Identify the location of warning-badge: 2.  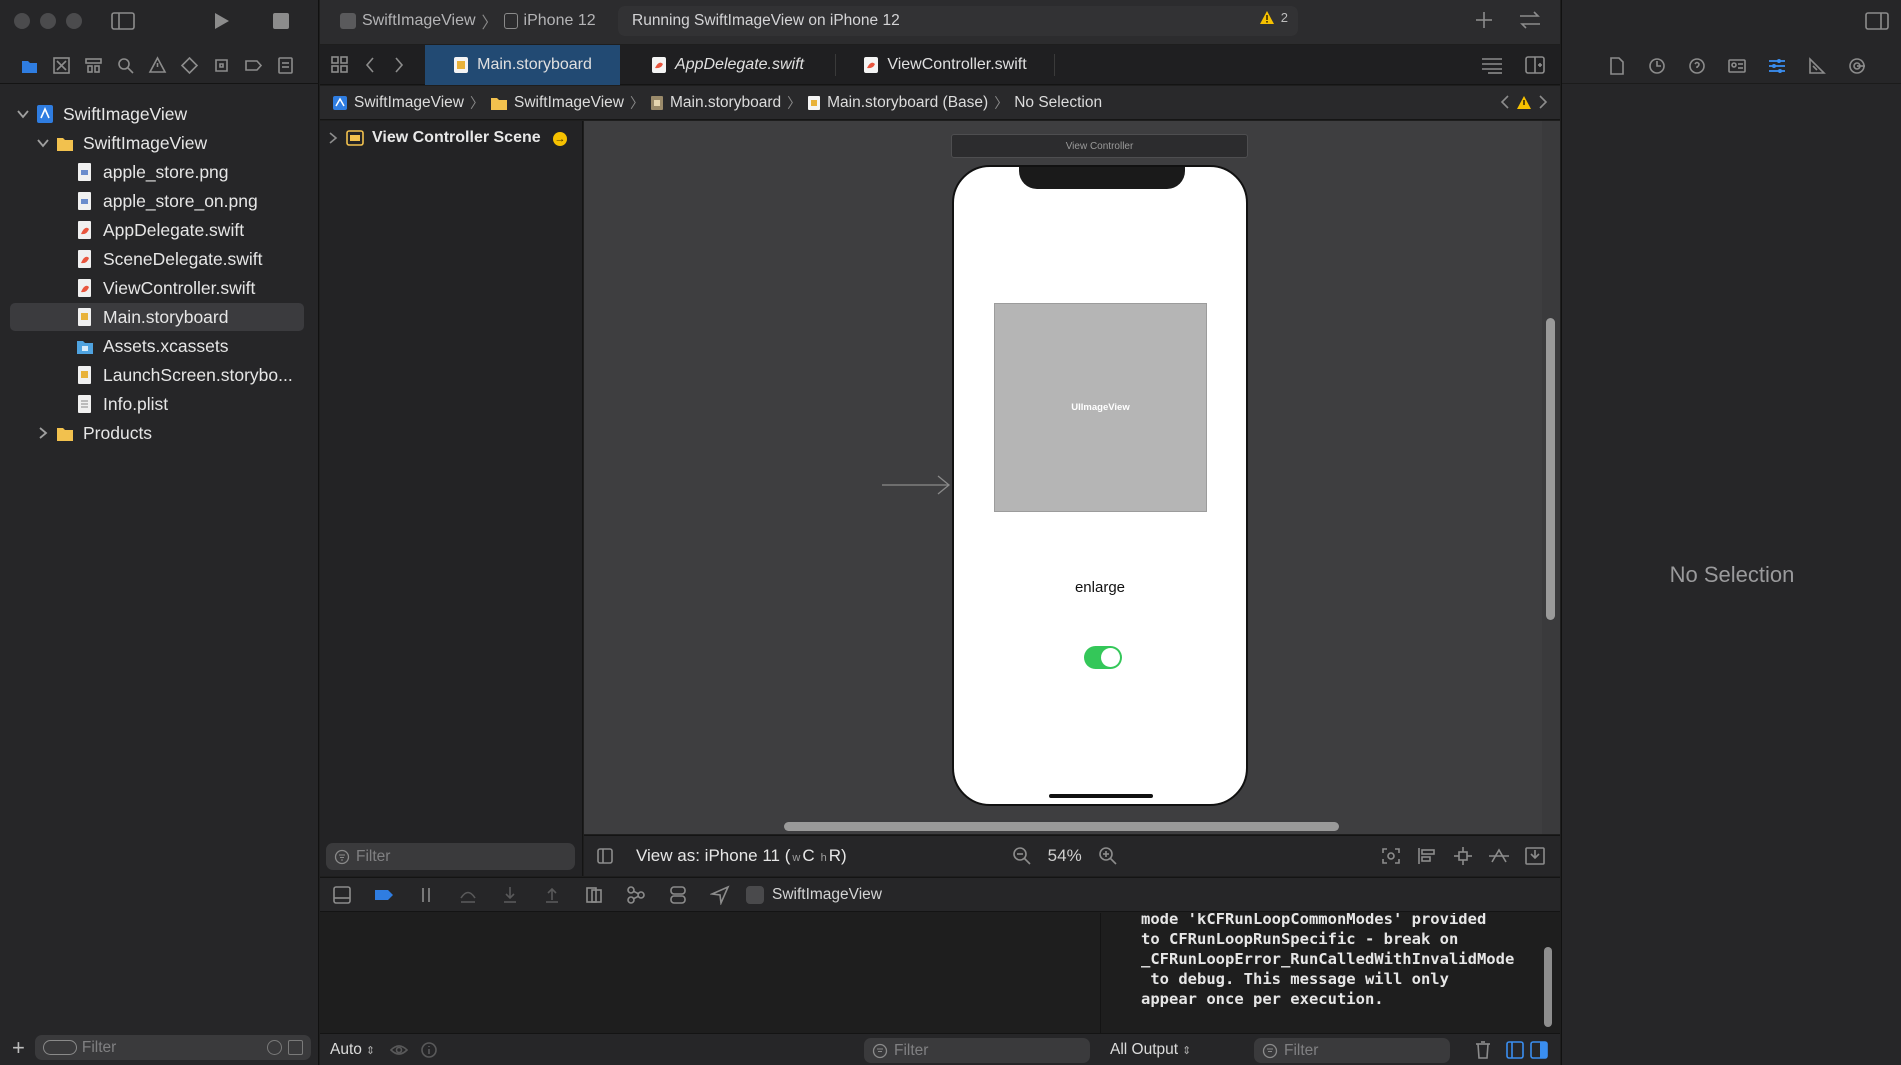
(1273, 17).